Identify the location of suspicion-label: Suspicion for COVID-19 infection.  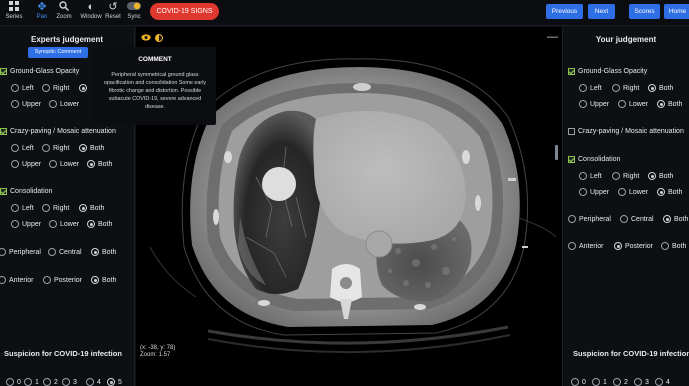
(63, 353).